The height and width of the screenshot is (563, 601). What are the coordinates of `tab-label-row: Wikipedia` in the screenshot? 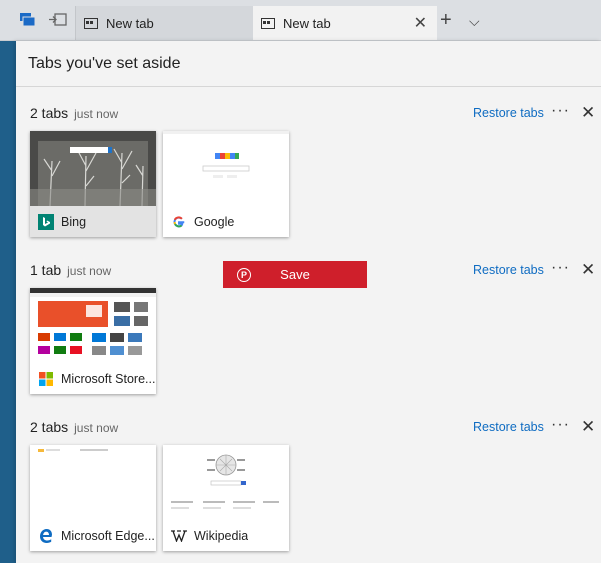 It's located at (226, 535).